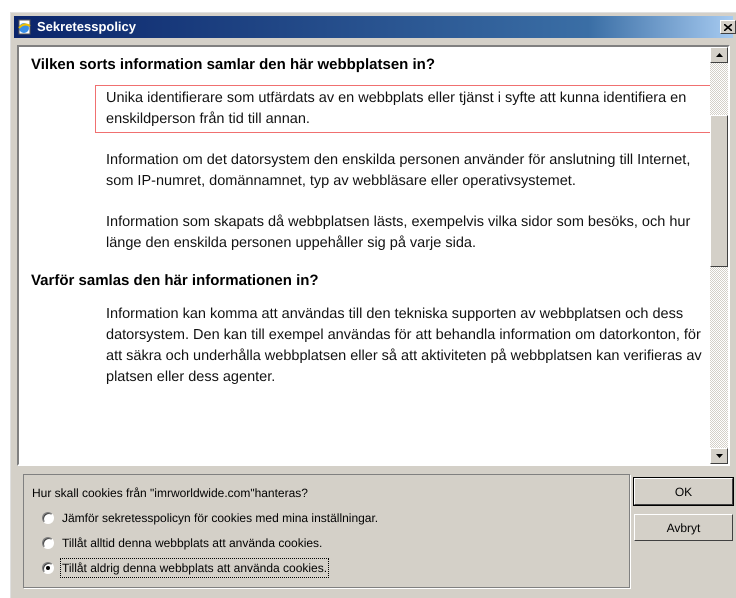 The width and height of the screenshot is (736, 598). What do you see at coordinates (404, 346) in the screenshot?
I see `policy-paragraph: Information kan komma att användas till den tekniska supporten av webbplatsen och dess datorsystem. Den kan till exempel användas för att behandla information om datorkonton, för att säkra och underhålla webbplatsen eller så att aktiviteten på webbplatsen kan verifieras av platsen eller dess agenter.` at bounding box center [404, 346].